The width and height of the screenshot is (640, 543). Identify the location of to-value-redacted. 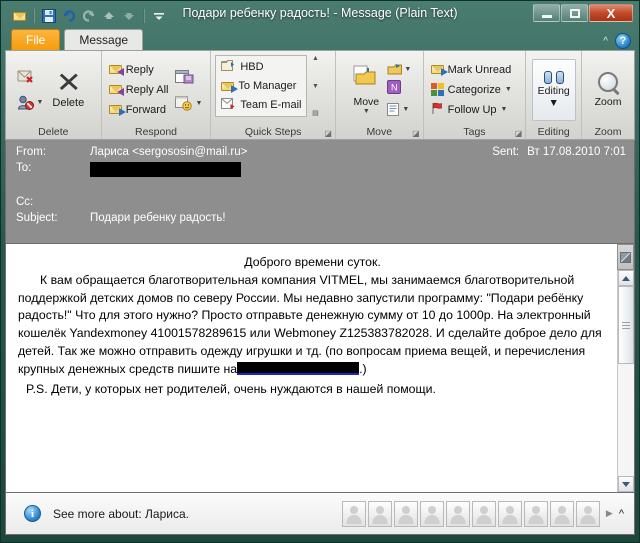
(165, 169).